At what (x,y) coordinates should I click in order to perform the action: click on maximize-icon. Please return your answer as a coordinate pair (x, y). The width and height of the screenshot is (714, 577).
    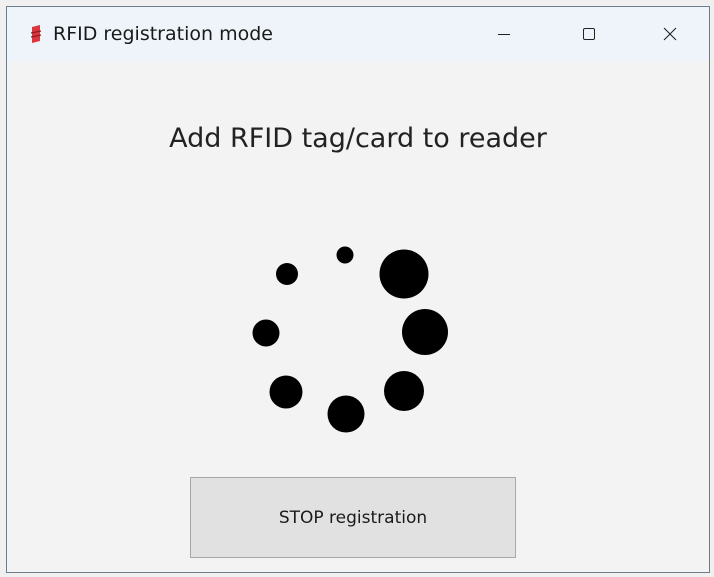
    Looking at the image, I should click on (589, 34).